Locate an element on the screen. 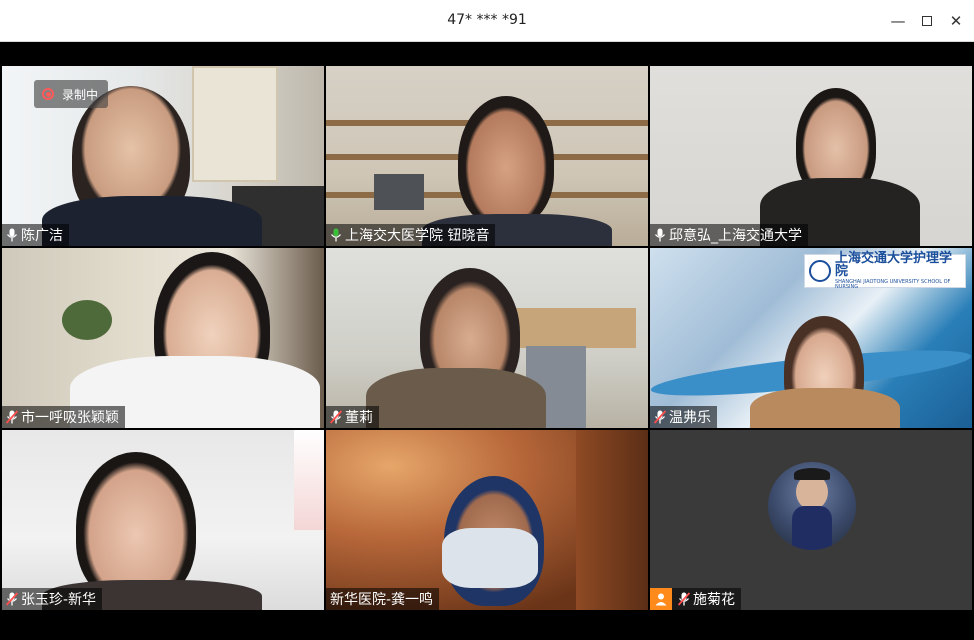  monitor is located at coordinates (399, 192).